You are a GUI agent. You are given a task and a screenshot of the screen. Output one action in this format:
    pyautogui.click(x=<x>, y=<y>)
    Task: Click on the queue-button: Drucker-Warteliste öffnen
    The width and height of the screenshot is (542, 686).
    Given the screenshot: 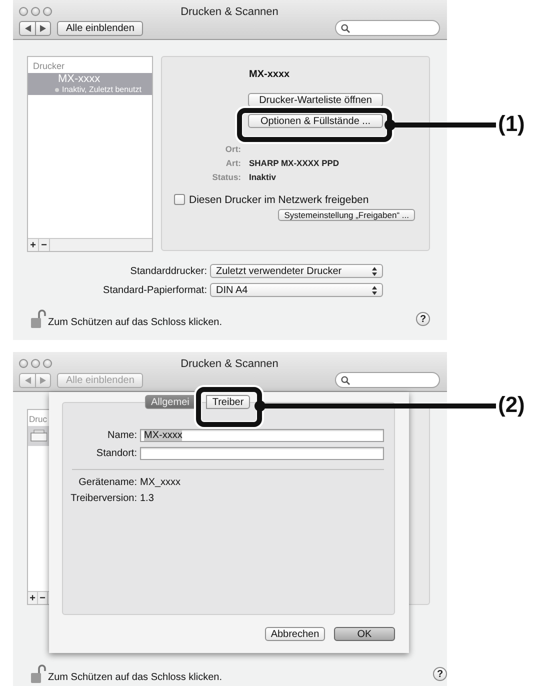 What is the action you would take?
    pyautogui.click(x=315, y=100)
    